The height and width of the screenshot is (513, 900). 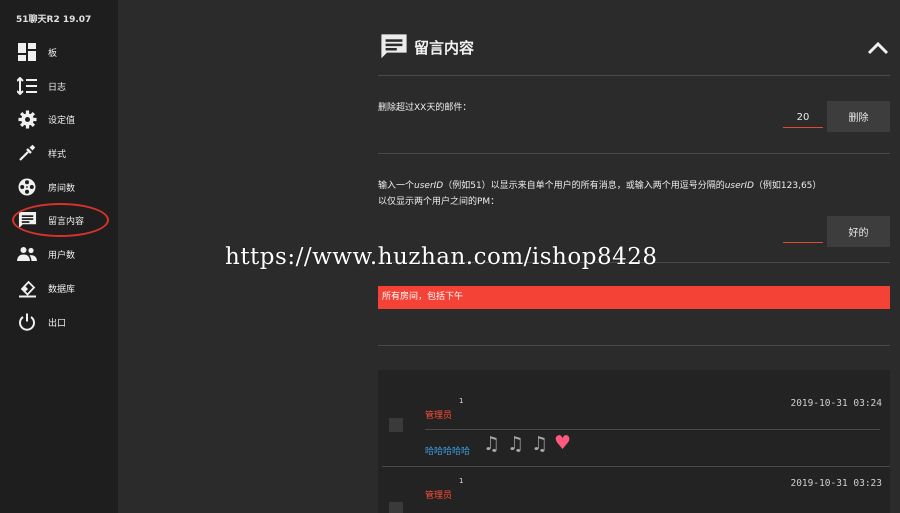 I want to click on user-id-input, so click(x=803, y=233).